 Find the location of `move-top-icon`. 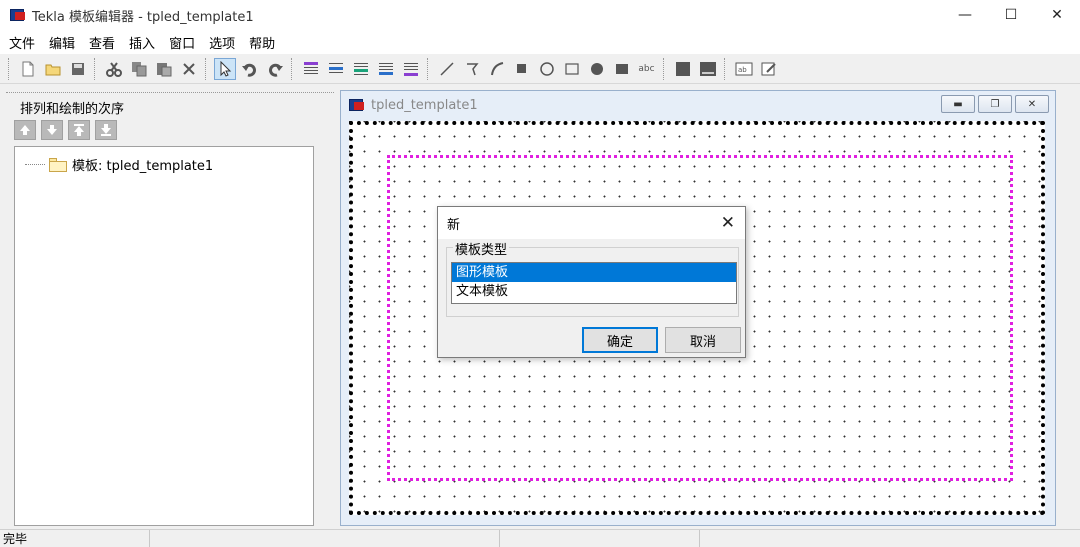

move-top-icon is located at coordinates (79, 130).